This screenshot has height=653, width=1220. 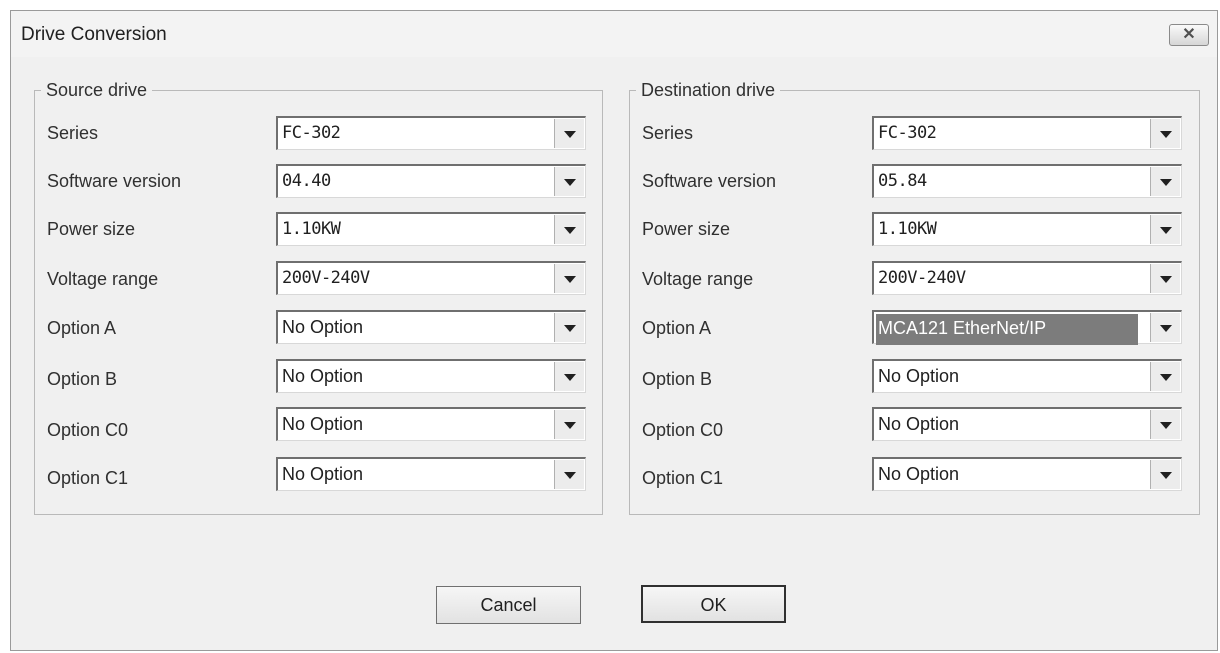 What do you see at coordinates (311, 133) in the screenshot?
I see `source-series-value: FC-302` at bounding box center [311, 133].